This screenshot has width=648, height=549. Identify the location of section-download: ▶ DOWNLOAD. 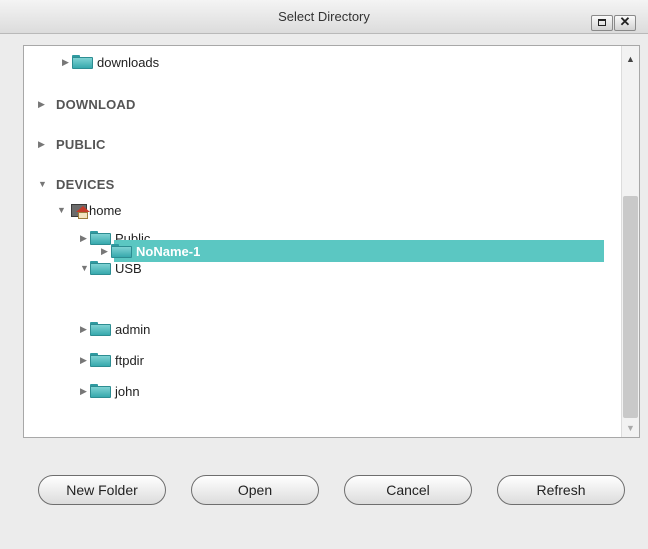
(87, 104).